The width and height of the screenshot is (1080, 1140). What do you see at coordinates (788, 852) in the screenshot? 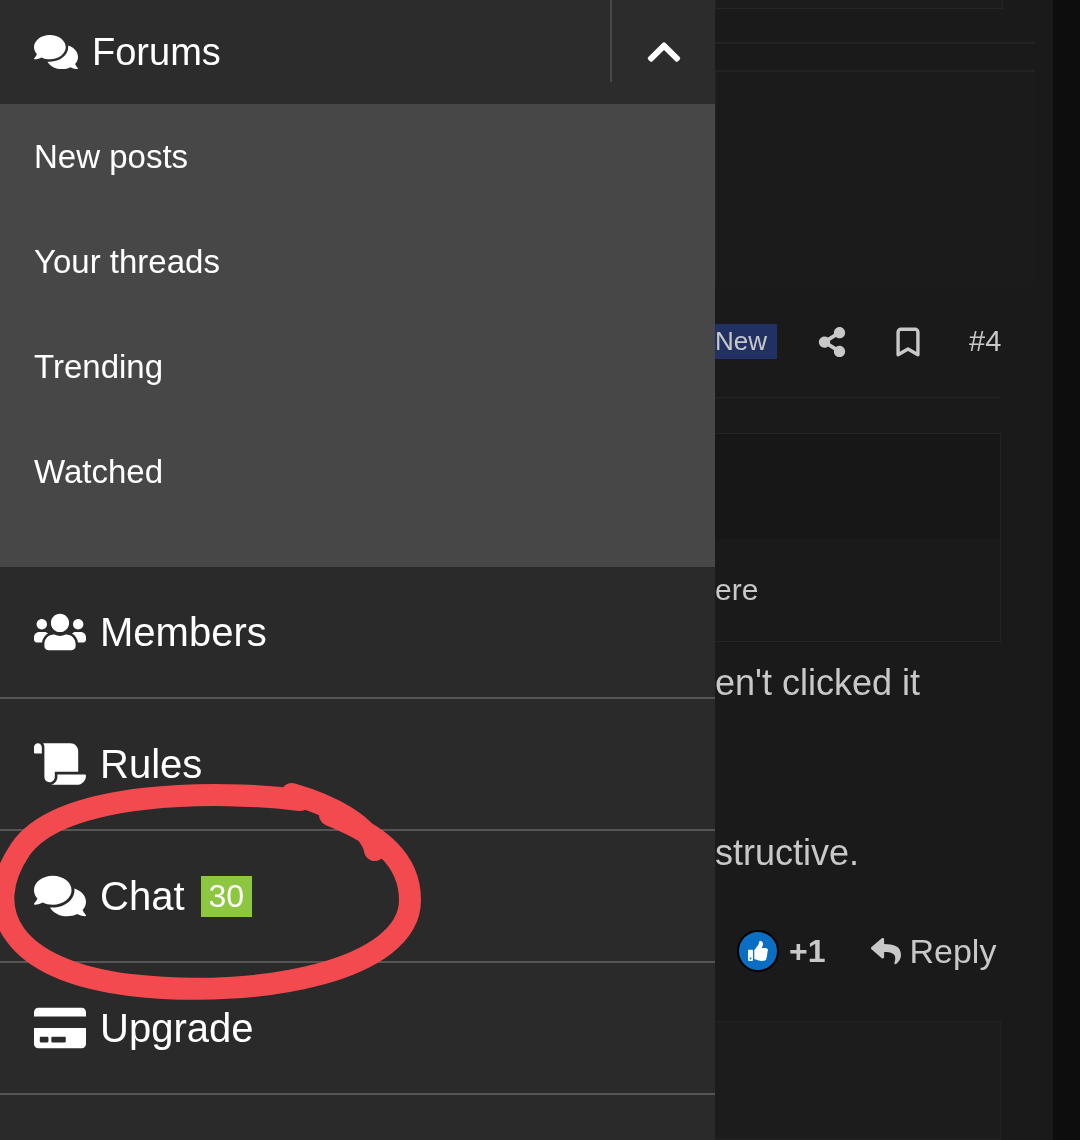
I see `post-text: structive.` at bounding box center [788, 852].